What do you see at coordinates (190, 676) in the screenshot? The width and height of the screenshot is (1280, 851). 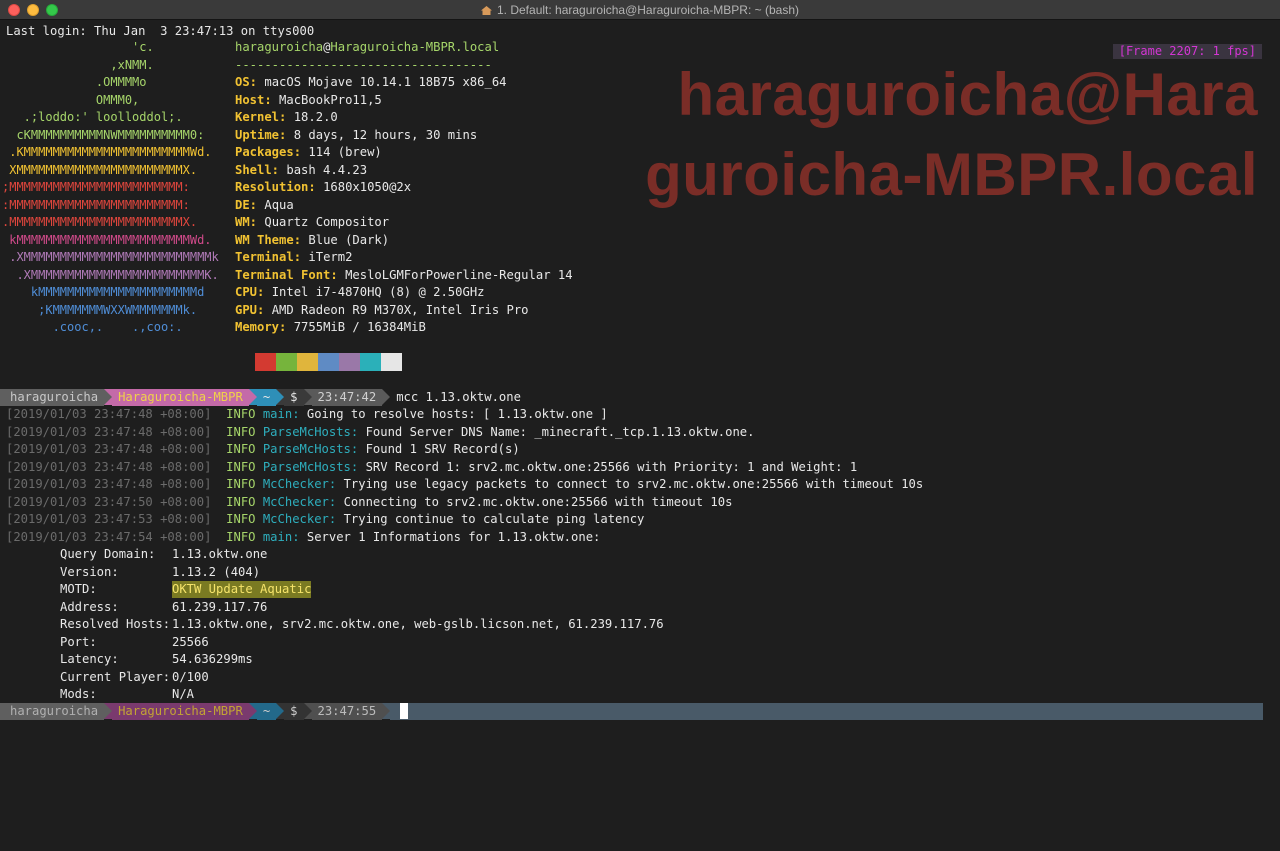 I see `server-info-value: 0/100` at bounding box center [190, 676].